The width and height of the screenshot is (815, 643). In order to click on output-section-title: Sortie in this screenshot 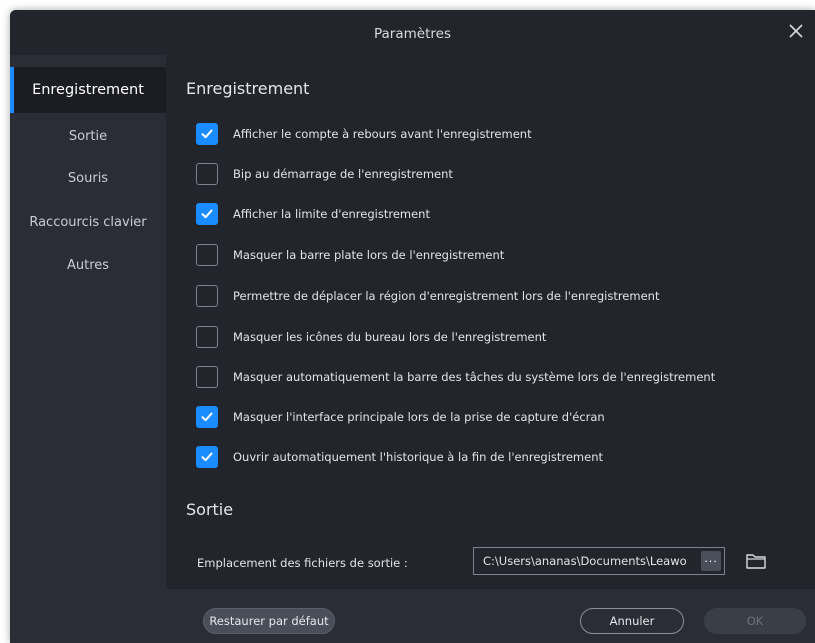, I will do `click(210, 509)`.